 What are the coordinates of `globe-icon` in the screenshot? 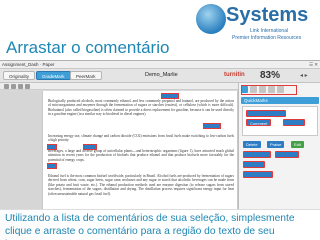 It's located at (211, 19).